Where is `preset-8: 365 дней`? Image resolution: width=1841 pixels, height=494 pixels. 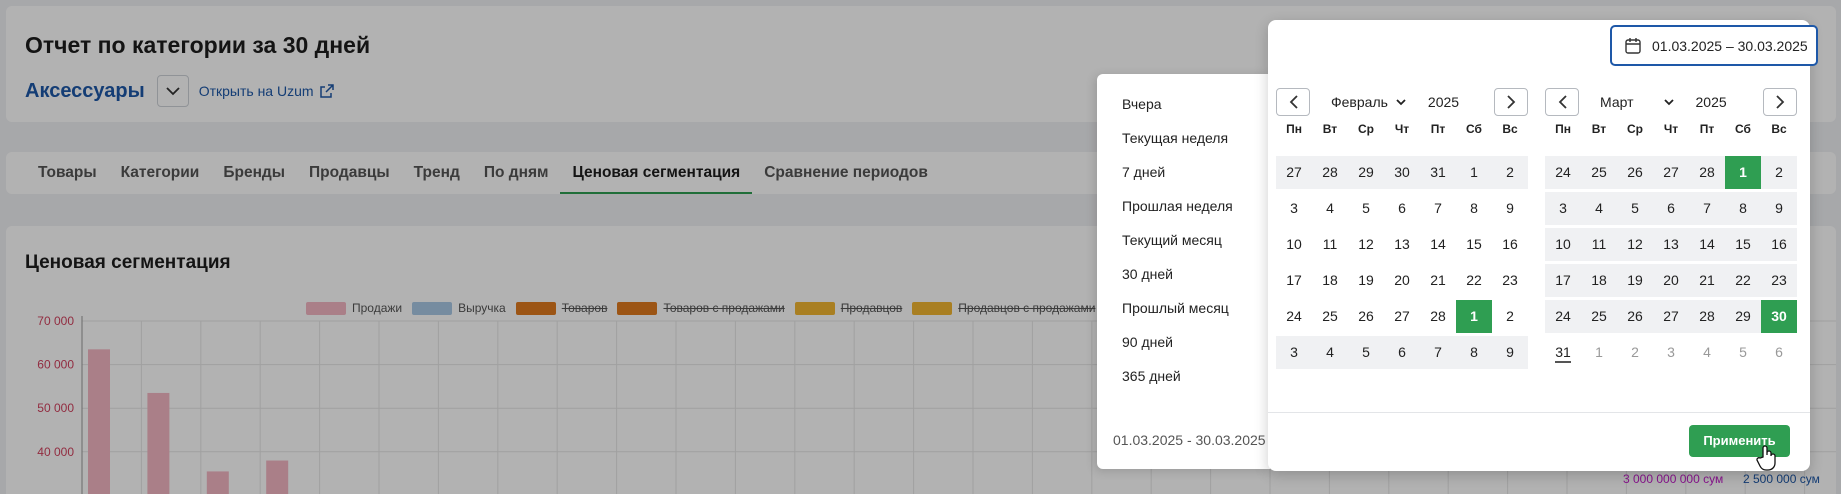 preset-8: 365 дней is located at coordinates (1151, 376).